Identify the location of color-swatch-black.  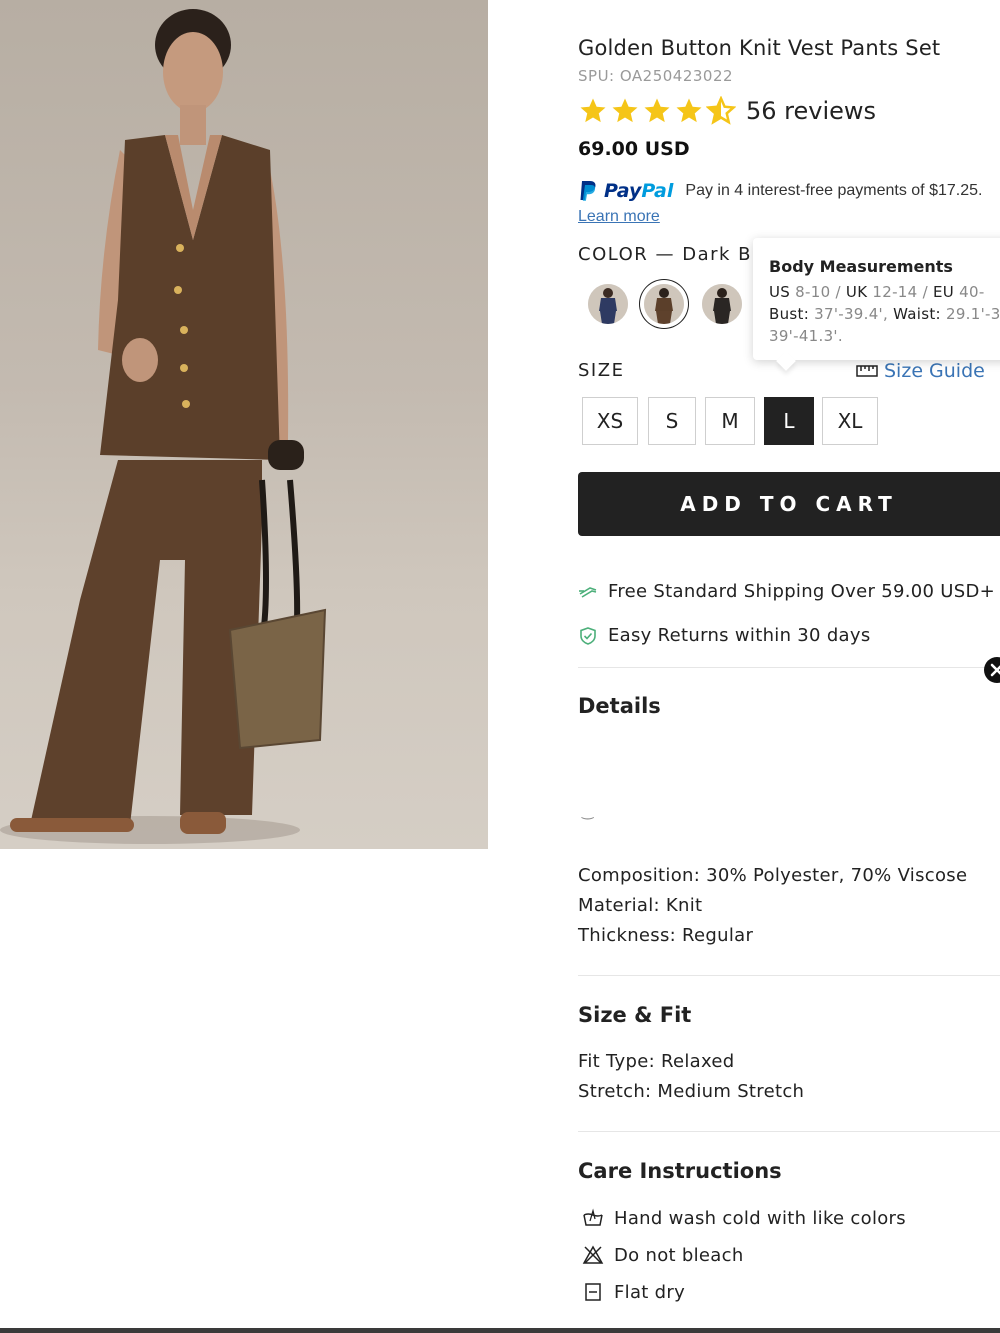
(722, 304).